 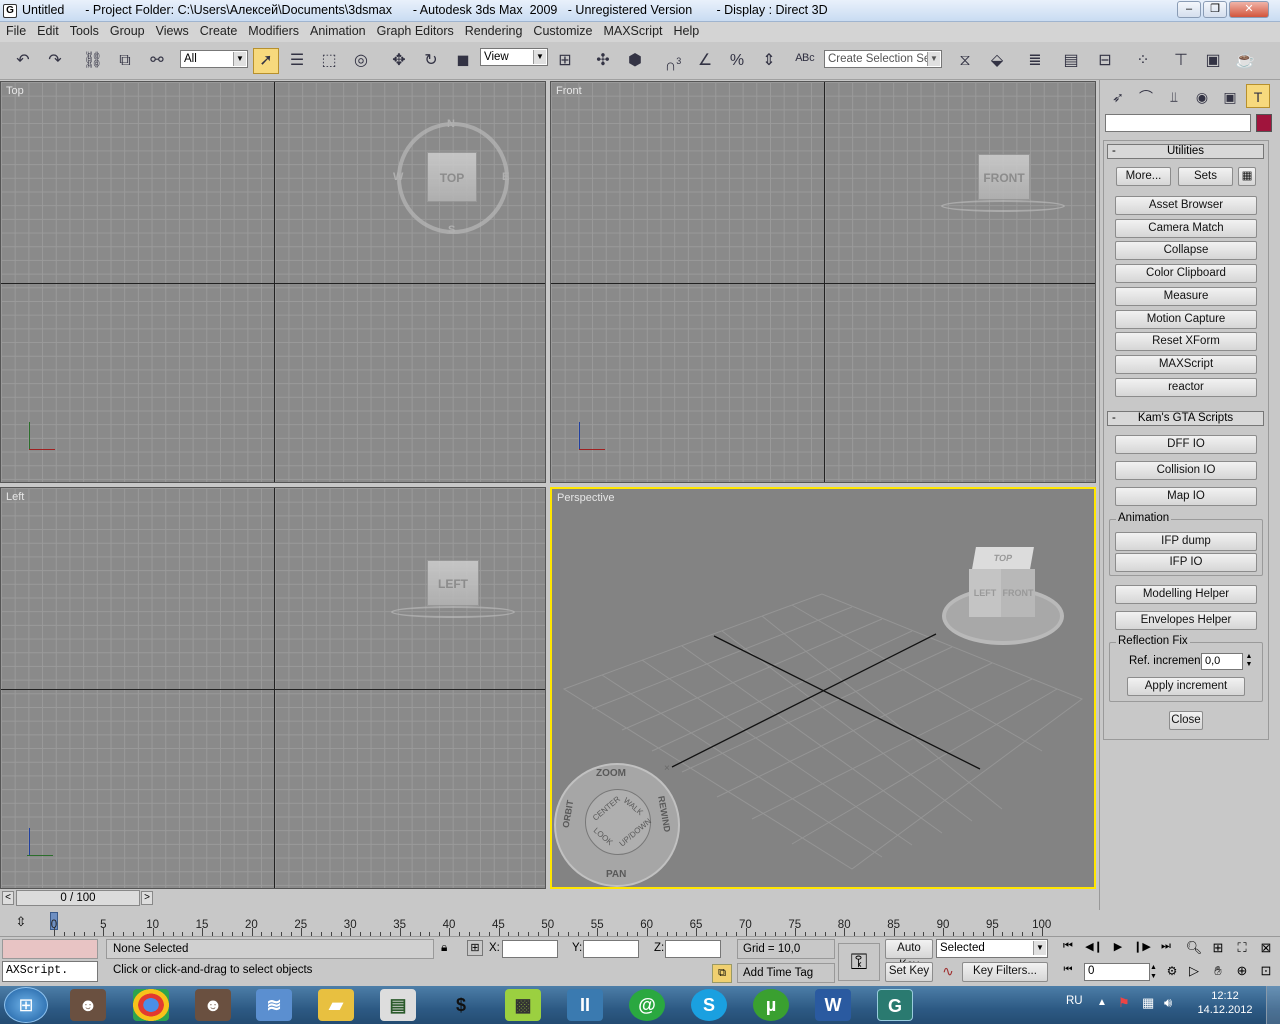 What do you see at coordinates (635, 833) in the screenshot?
I see `wheel-updown: UP/DOWN` at bounding box center [635, 833].